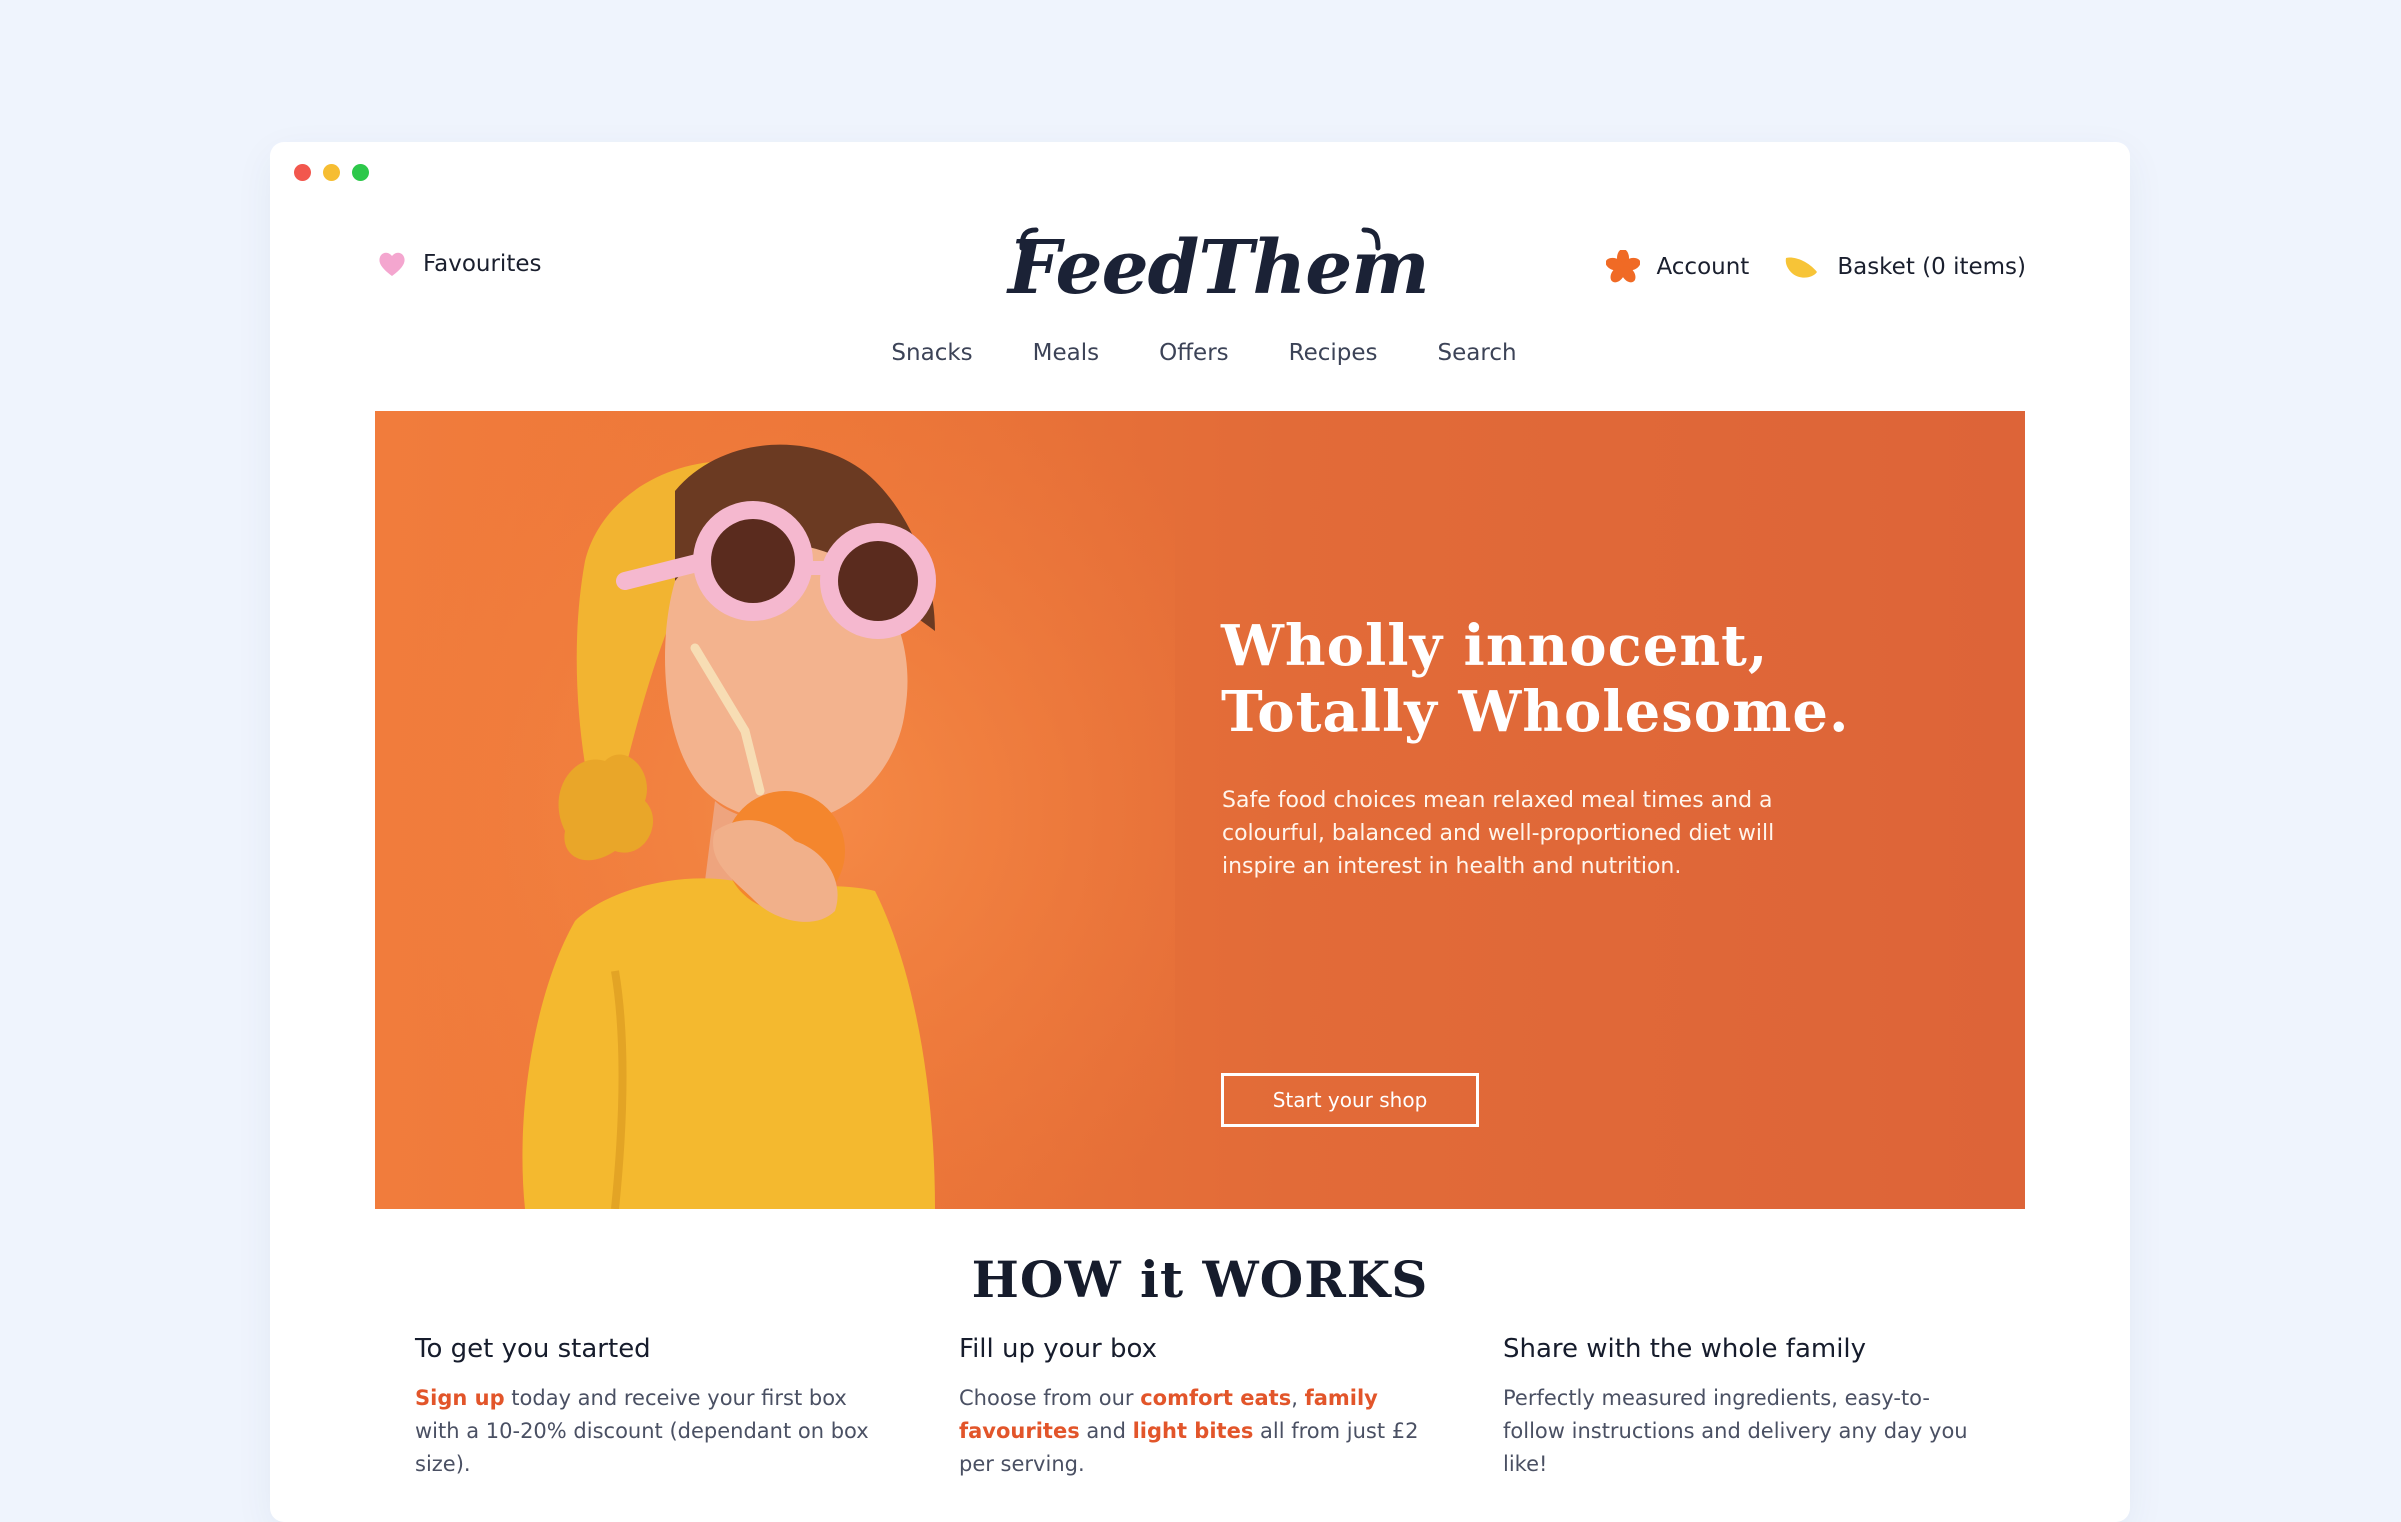  I want to click on how-it-works-title: HOW it WORKS, so click(1200, 1279).